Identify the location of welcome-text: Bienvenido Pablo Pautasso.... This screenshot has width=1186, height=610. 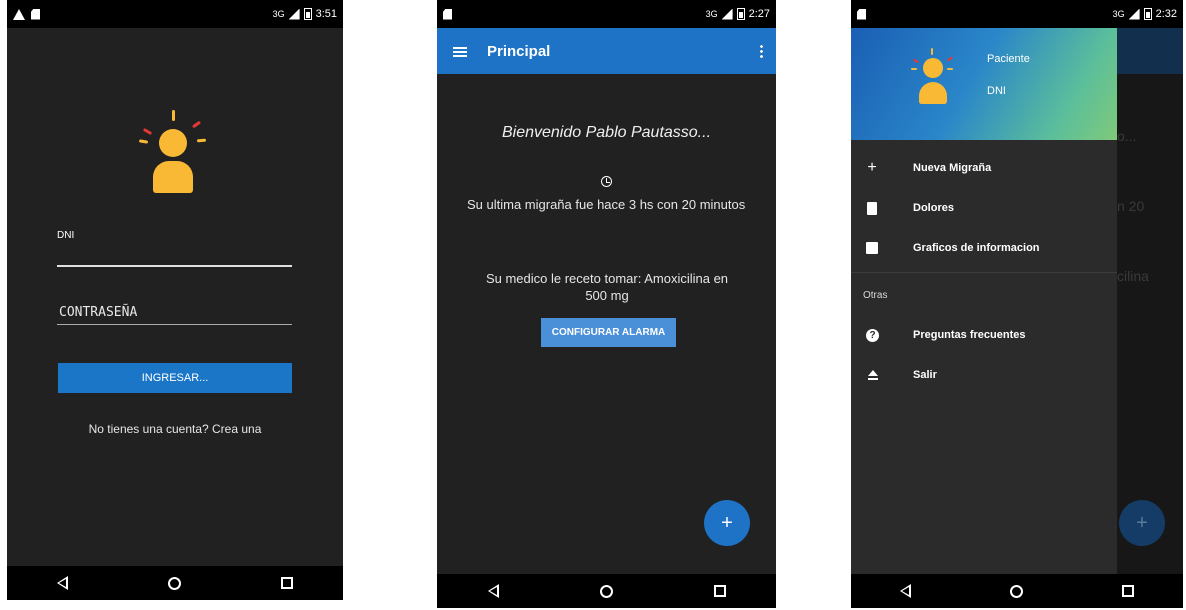
(606, 132).